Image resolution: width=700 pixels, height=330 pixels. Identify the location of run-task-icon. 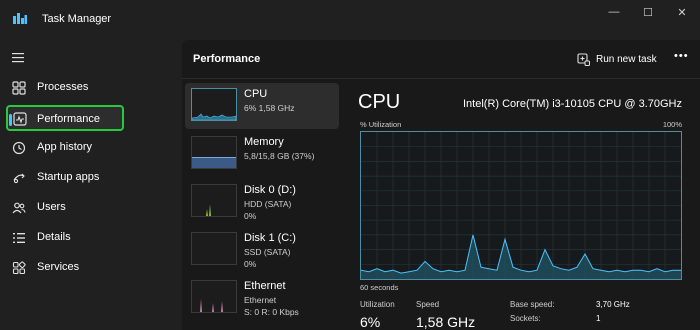
(583, 59).